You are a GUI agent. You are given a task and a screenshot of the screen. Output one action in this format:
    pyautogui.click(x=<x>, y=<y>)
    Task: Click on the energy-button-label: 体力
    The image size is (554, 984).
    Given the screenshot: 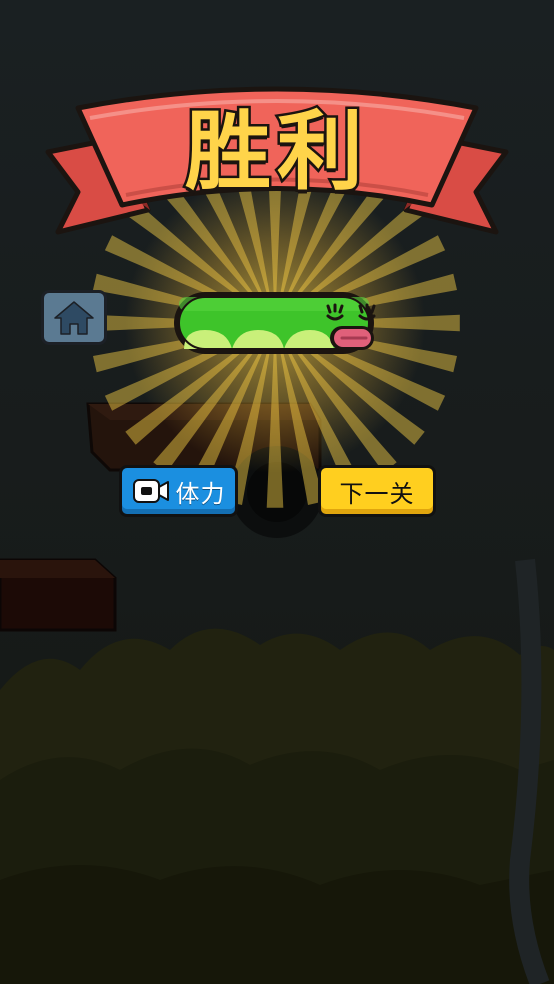 What is the action you would take?
    pyautogui.click(x=200, y=493)
    